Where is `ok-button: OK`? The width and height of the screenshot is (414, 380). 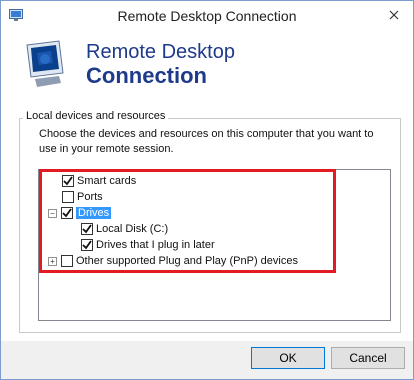
ok-button: OK is located at coordinates (288, 358).